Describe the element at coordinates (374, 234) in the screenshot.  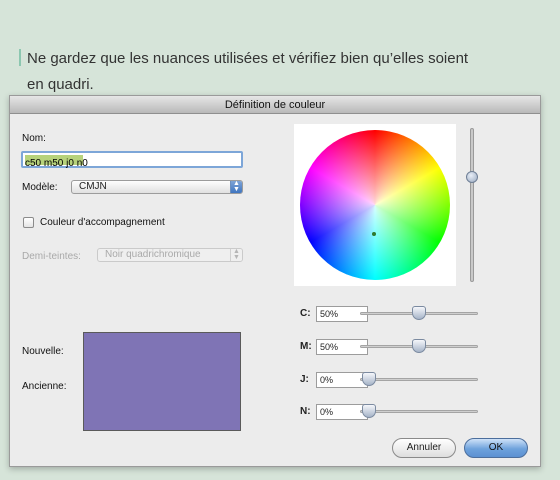
I see `color-wheel-marker` at that location.